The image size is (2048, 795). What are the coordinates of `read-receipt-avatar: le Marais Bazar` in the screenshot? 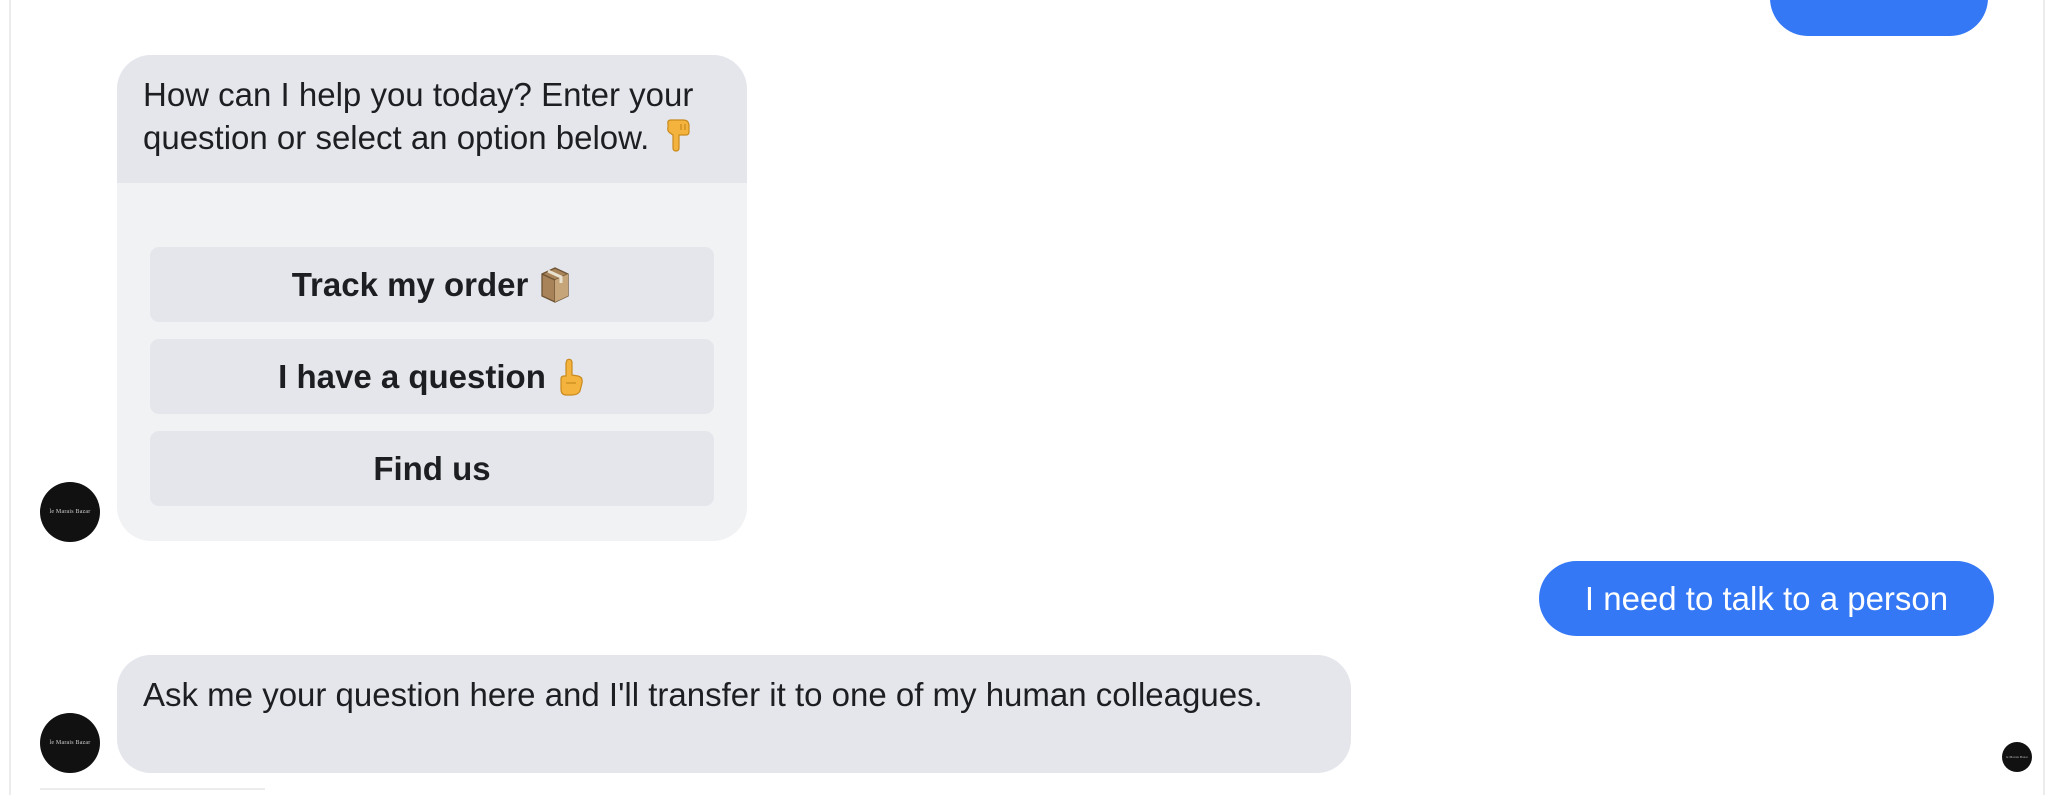 It's located at (2017, 757).